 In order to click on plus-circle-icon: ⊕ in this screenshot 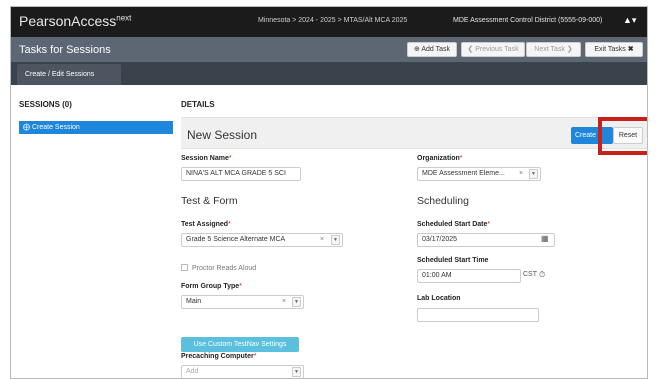, I will do `click(416, 49)`.